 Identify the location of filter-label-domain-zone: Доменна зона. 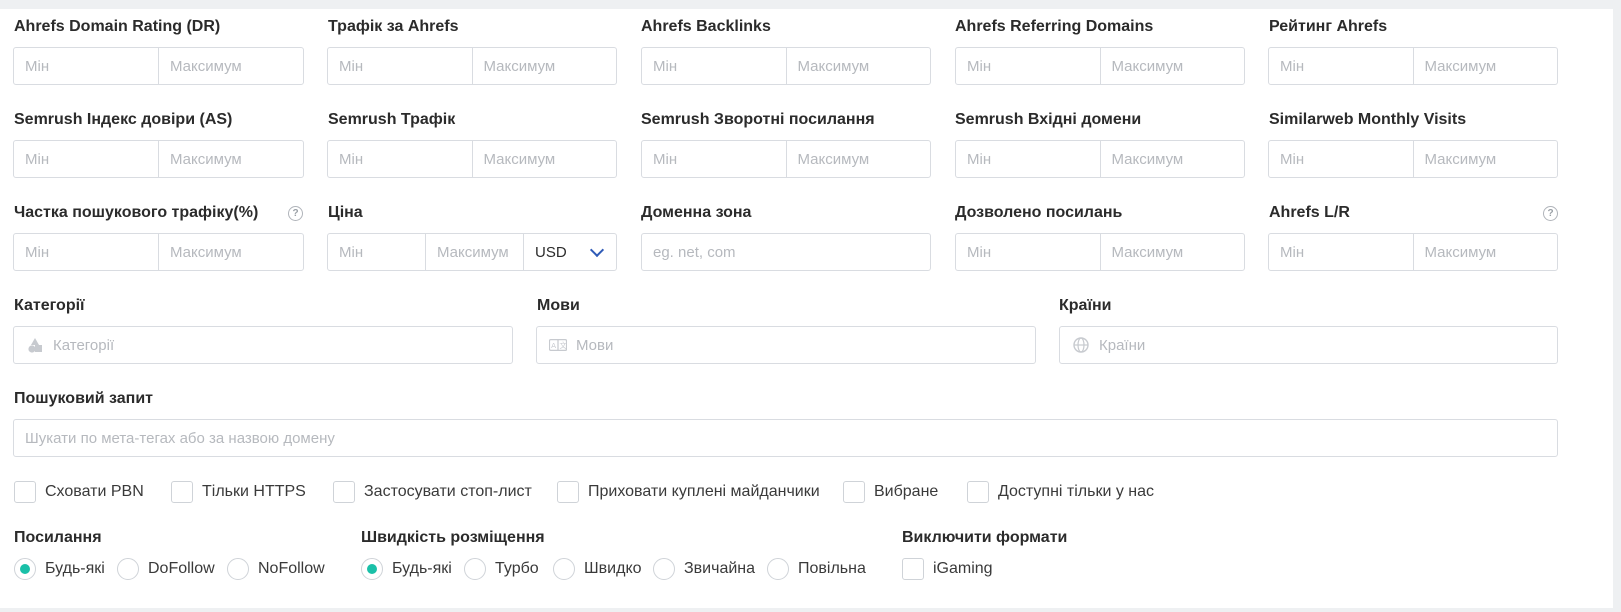
(696, 212).